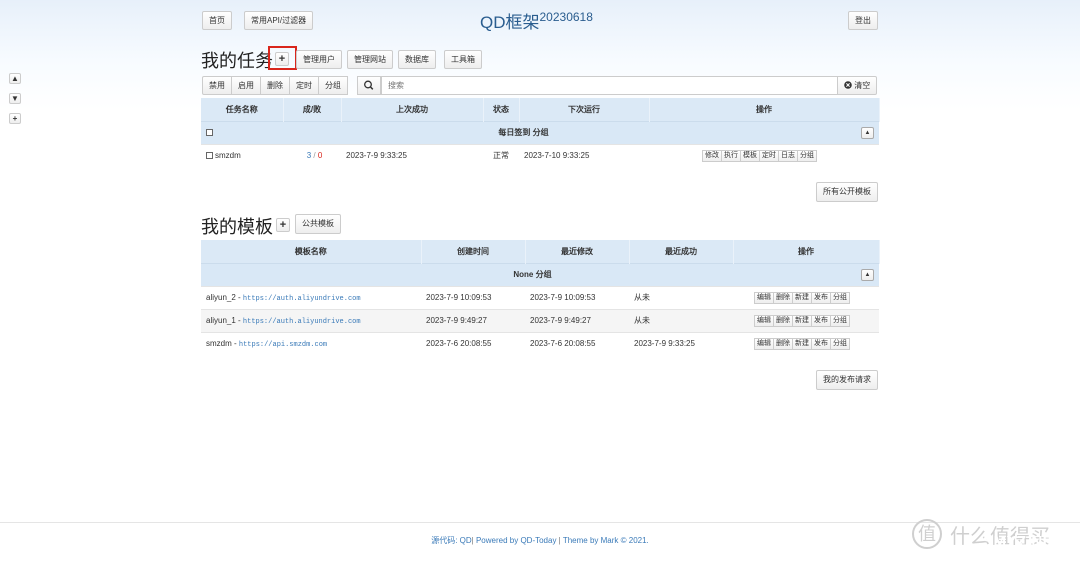 Image resolution: width=1080 pixels, height=561 pixels. What do you see at coordinates (577, 320) in the screenshot?
I see `modified-cell: 2023-7-9 9:49:27` at bounding box center [577, 320].